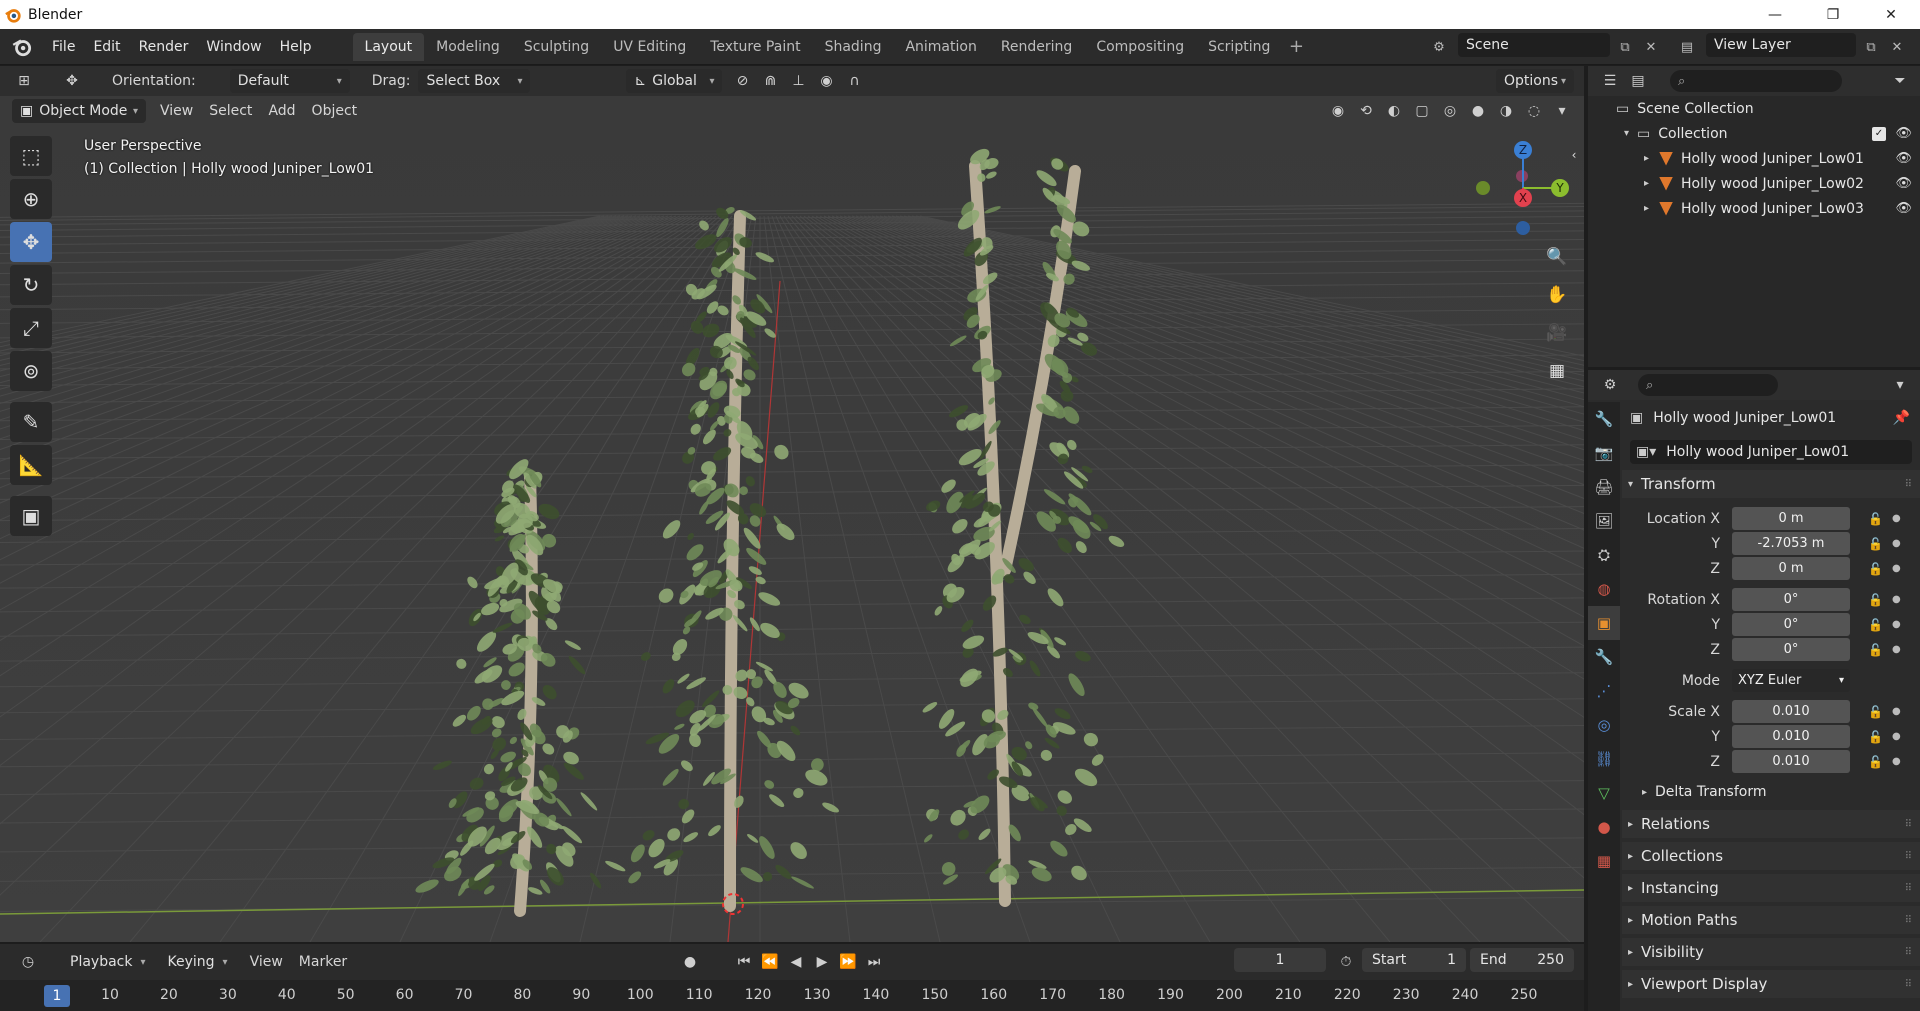 Image resolution: width=1920 pixels, height=1011 pixels. What do you see at coordinates (1520, 191) in the screenshot?
I see `navigation-gizmo: Z Y X` at bounding box center [1520, 191].